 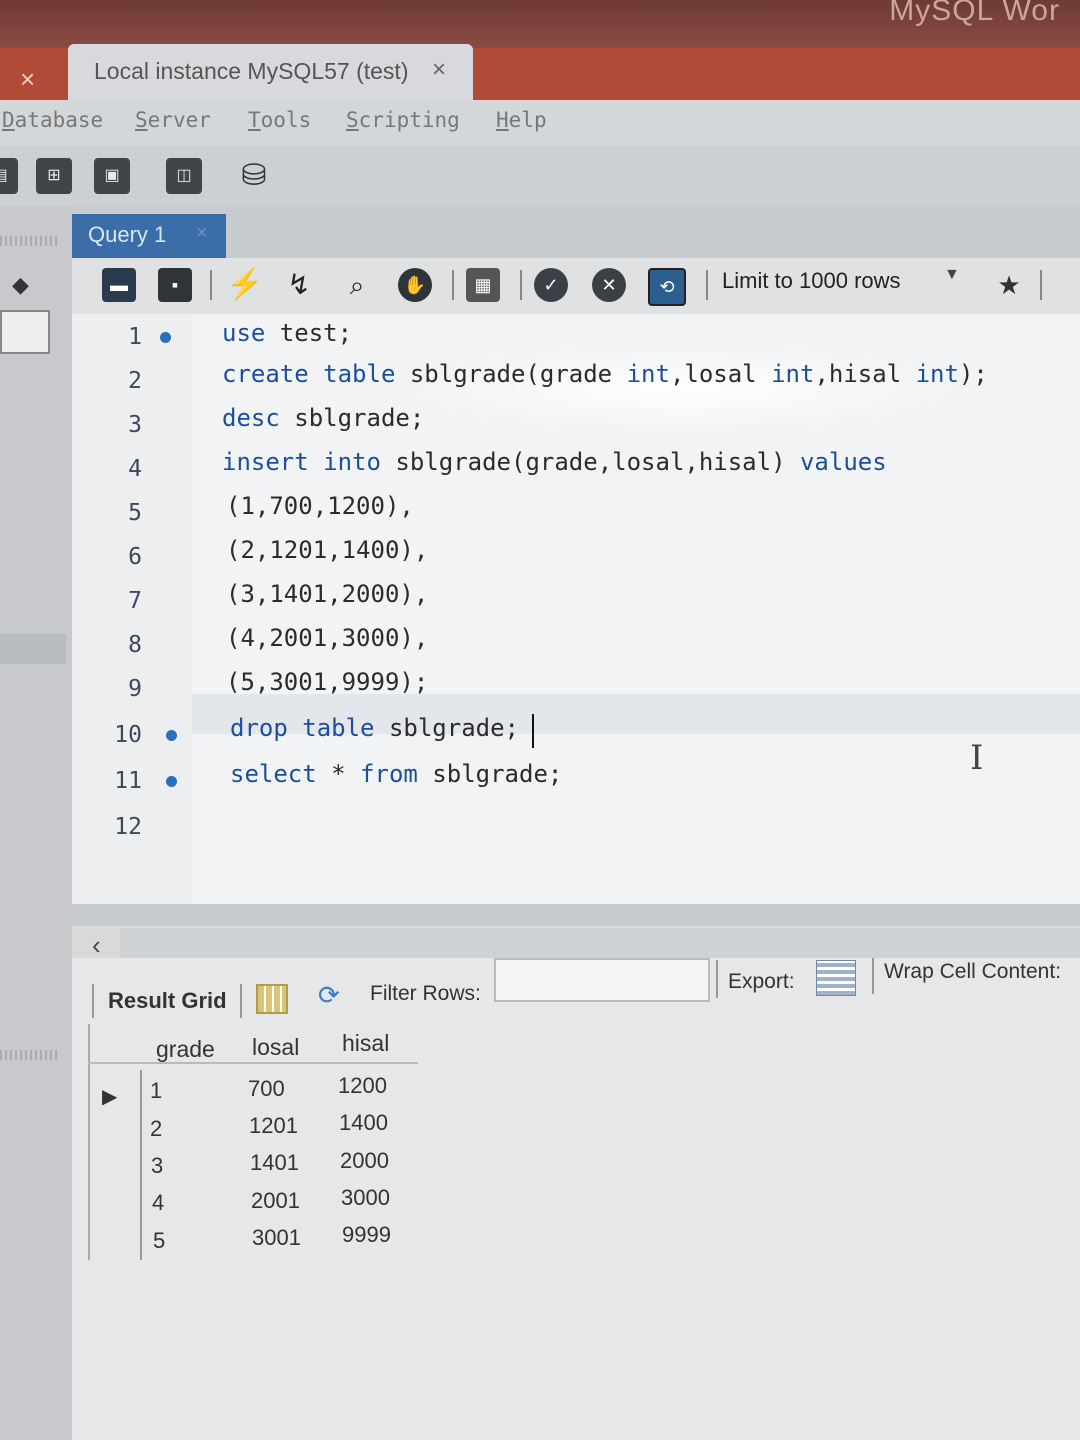 I want to click on query-toolbar: ▬ ▪ ⚡ ↯ ⌕ ✋ ▦ ✓ ✕ ⟲ ★, so click(x=576, y=286).